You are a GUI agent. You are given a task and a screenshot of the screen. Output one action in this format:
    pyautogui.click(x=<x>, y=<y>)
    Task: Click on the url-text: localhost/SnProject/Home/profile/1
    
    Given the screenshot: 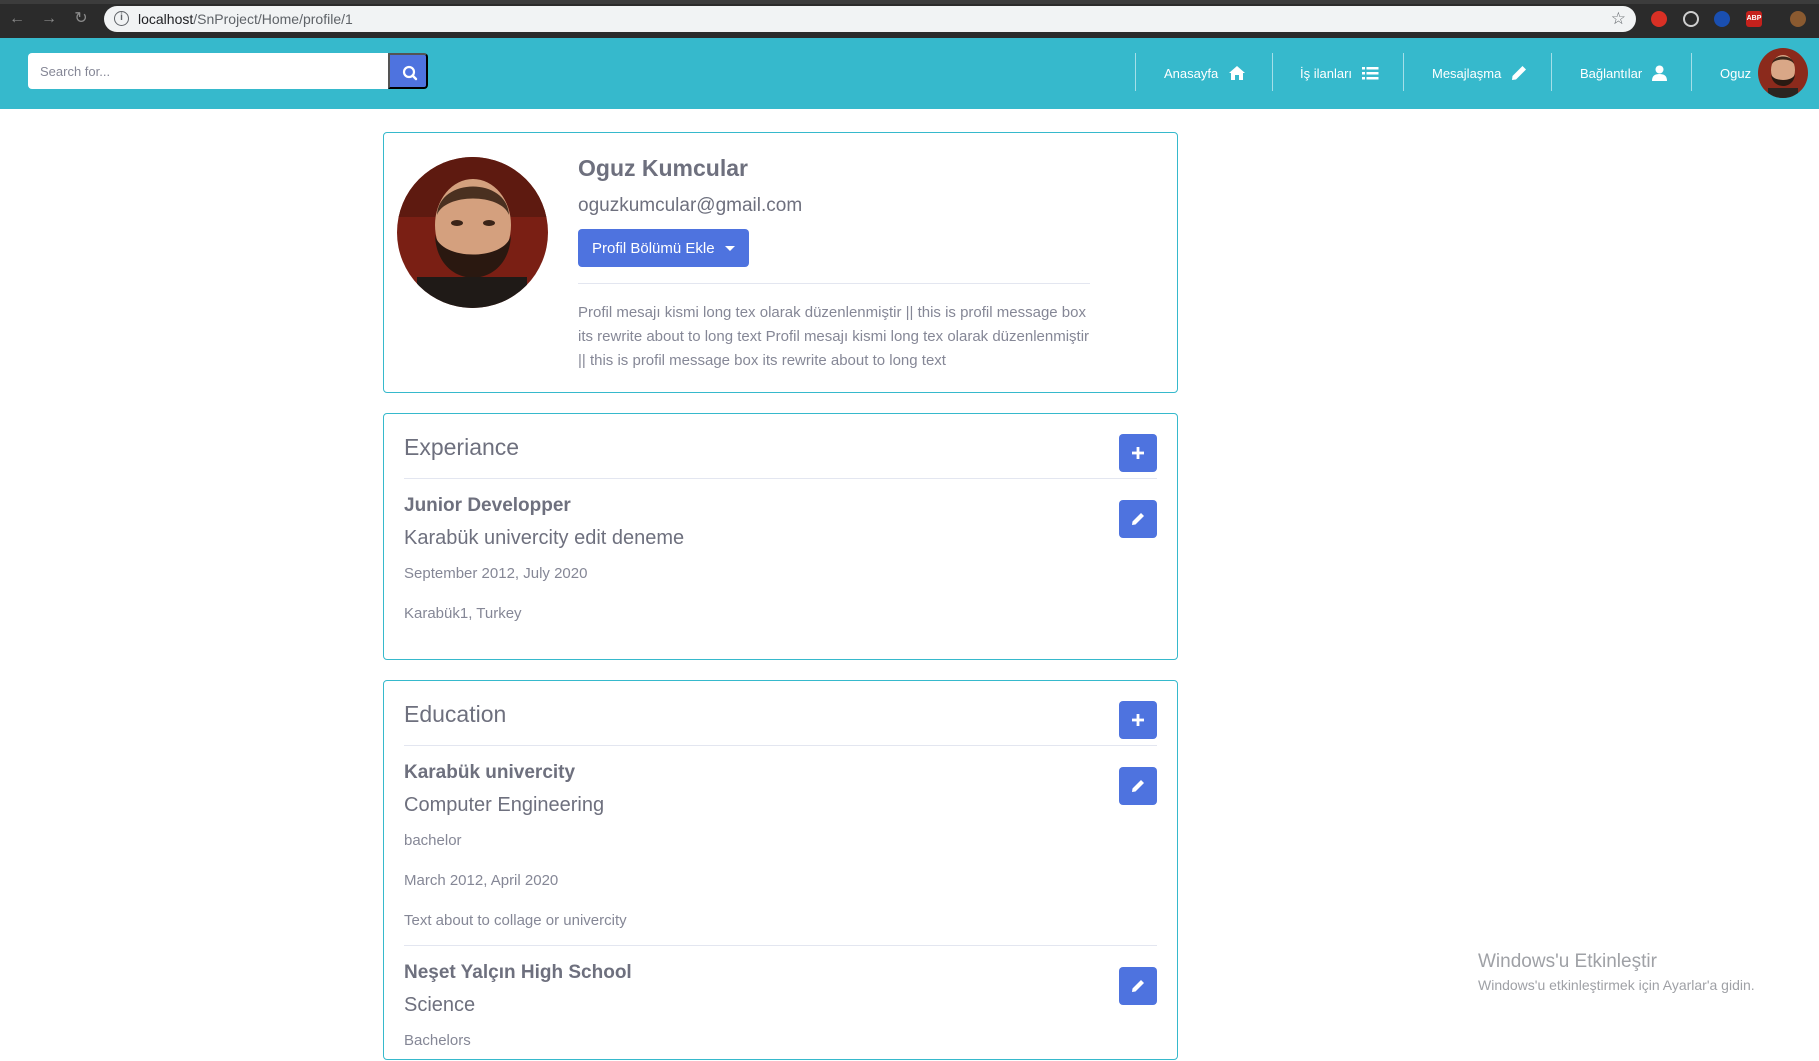 What is the action you would take?
    pyautogui.click(x=245, y=19)
    